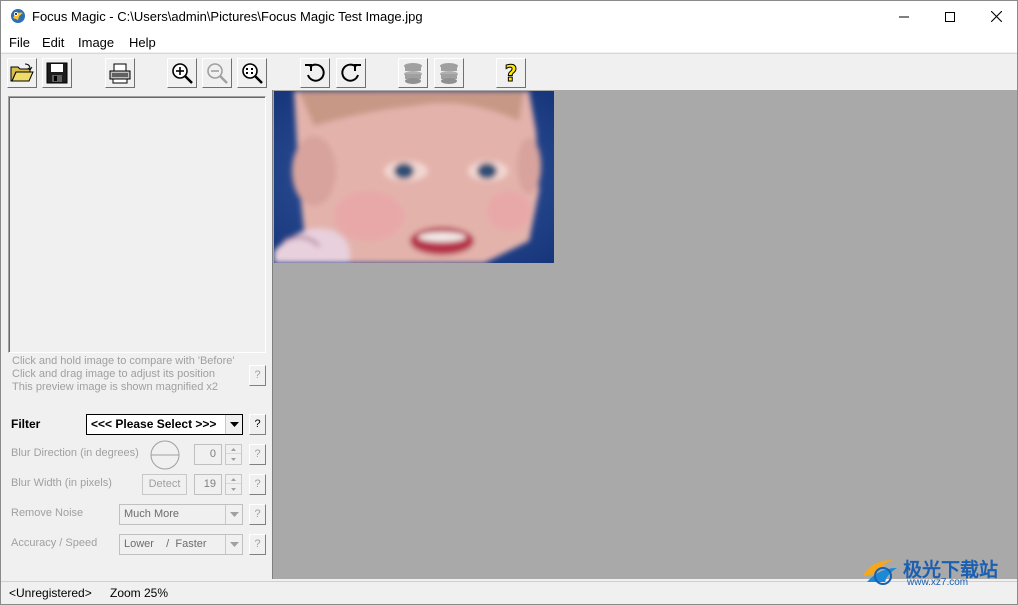 This screenshot has height=605, width=1018. I want to click on zoom-in-icon, so click(182, 73).